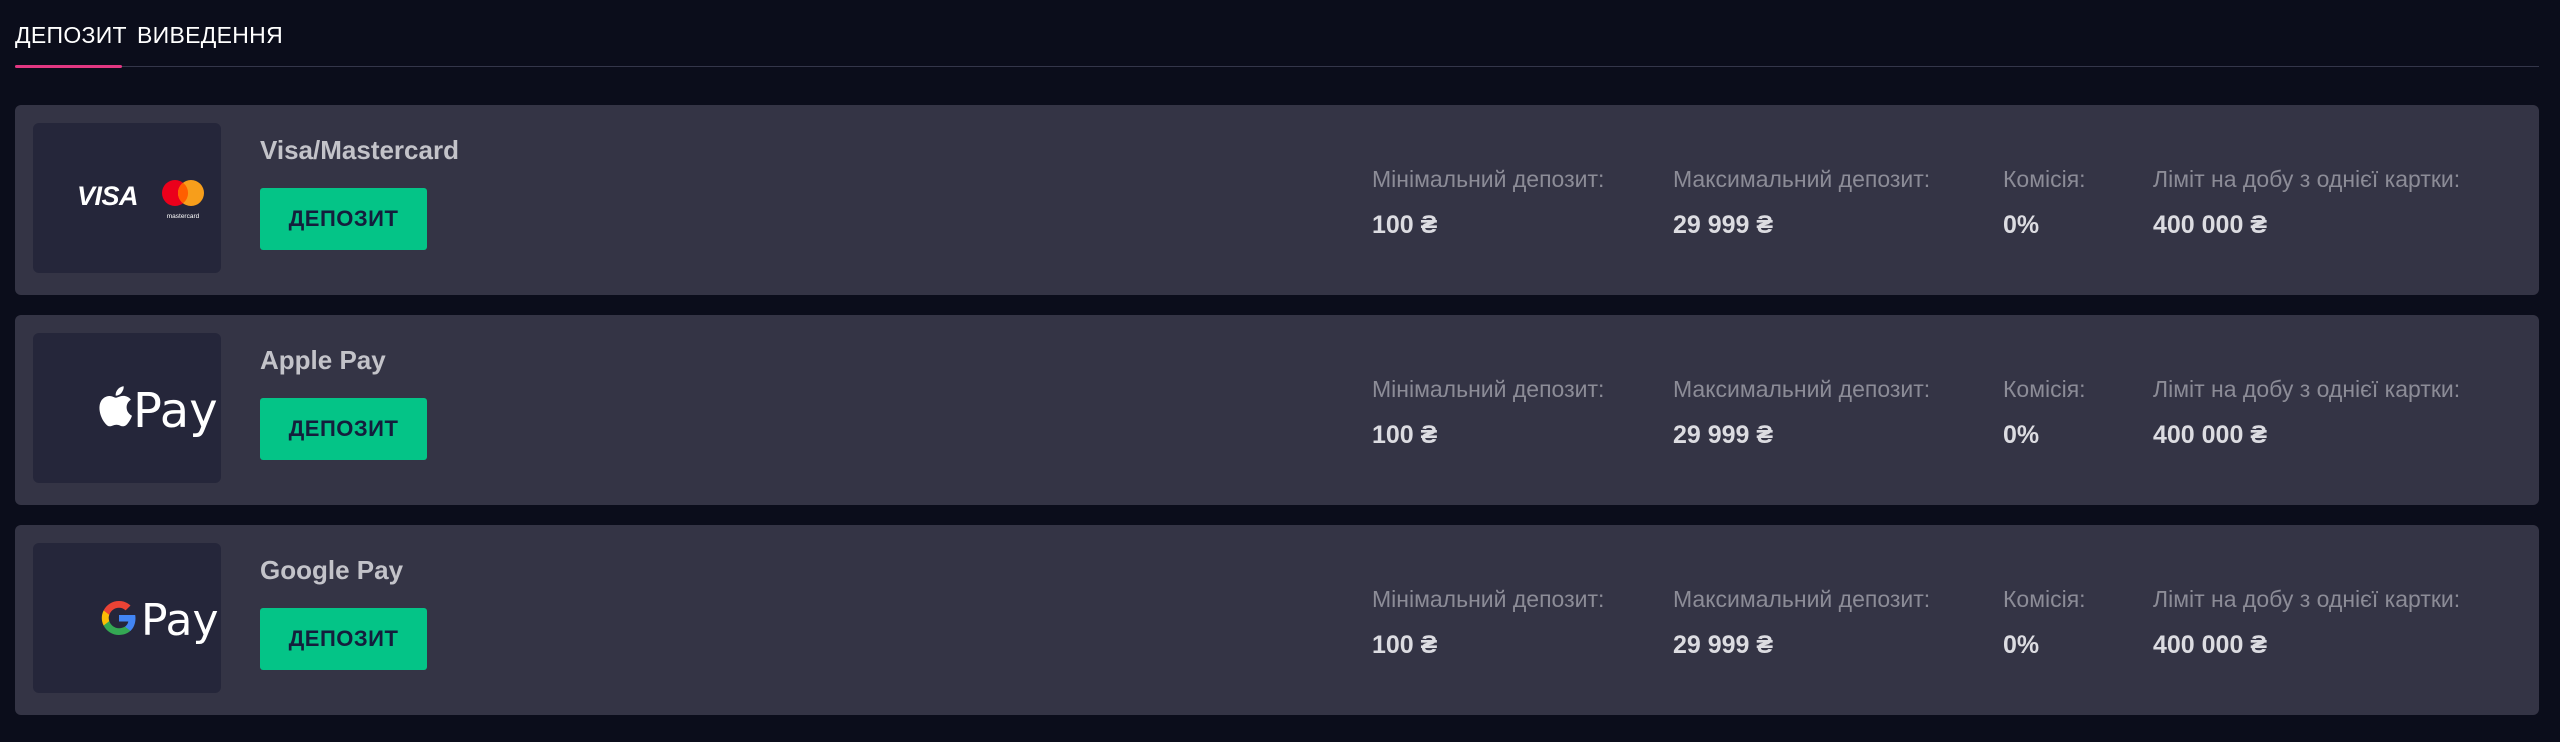 This screenshot has height=742, width=2560. I want to click on apple-icon, so click(115, 406).